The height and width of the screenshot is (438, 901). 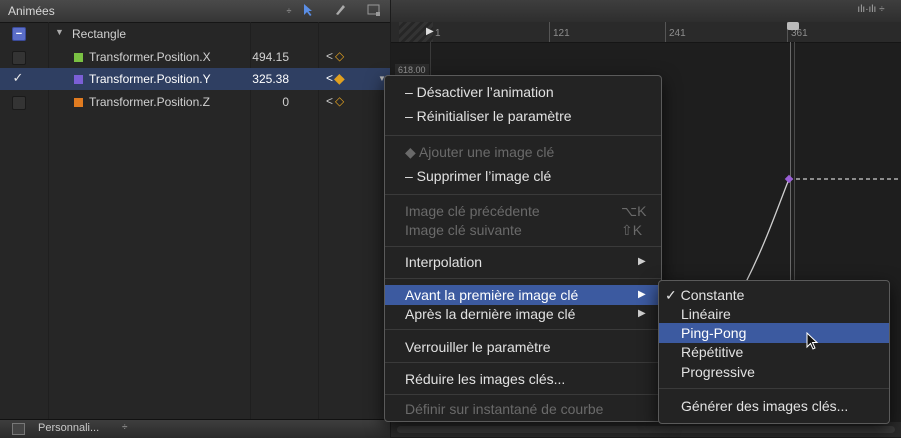 I want to click on display-options-icon, so click(x=374, y=11).